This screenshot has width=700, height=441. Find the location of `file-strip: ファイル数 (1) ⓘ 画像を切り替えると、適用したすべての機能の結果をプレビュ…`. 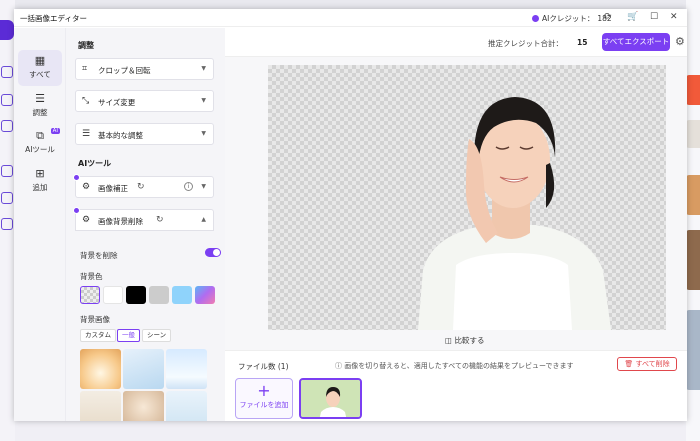

file-strip: ファイル数 (1) ⓘ 画像を切り替えると、適用したすべての機能の結果をプレビュ… is located at coordinates (456, 385).